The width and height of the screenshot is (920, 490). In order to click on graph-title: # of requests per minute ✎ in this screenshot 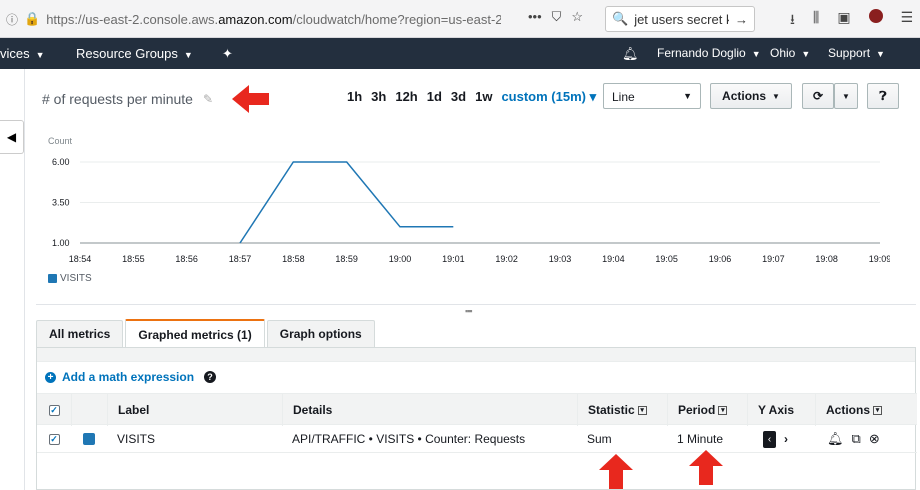, I will do `click(127, 99)`.